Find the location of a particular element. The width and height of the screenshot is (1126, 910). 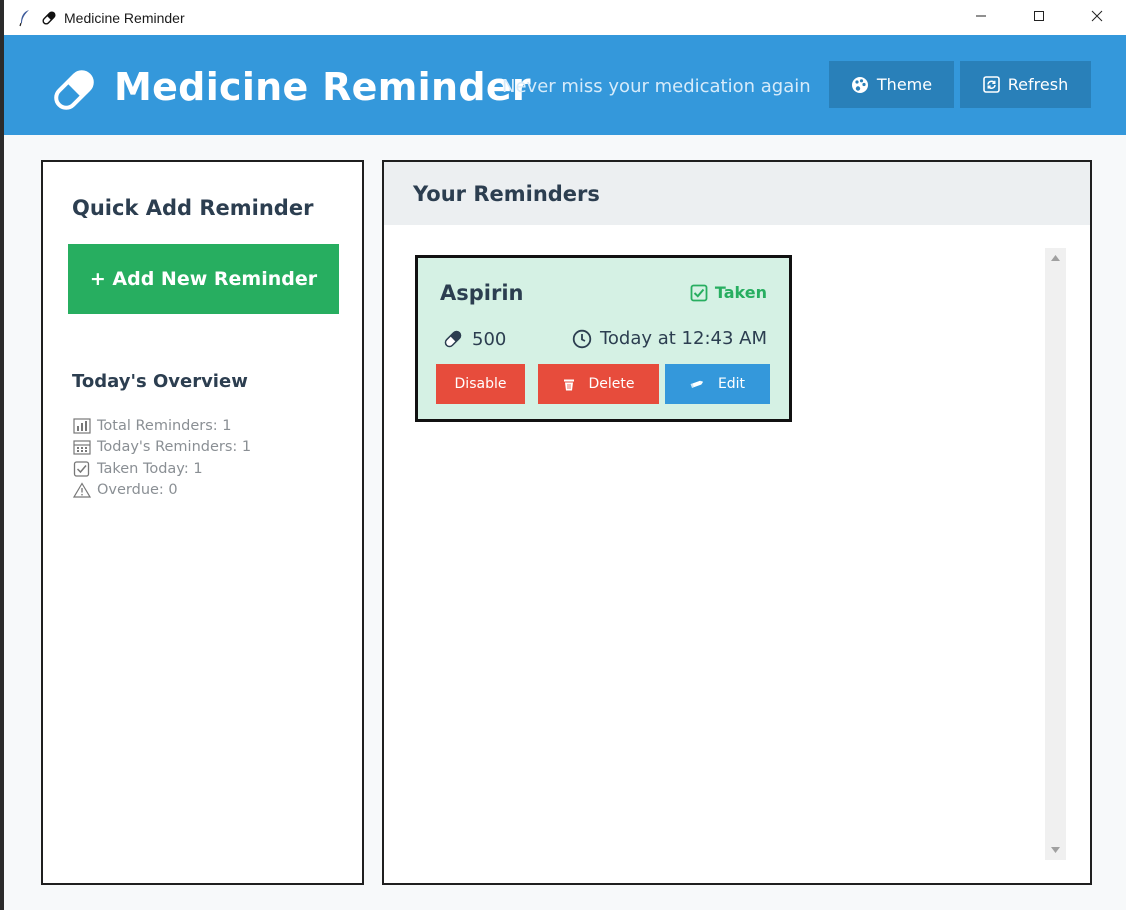

medicine-name: Aspirin is located at coordinates (482, 293).